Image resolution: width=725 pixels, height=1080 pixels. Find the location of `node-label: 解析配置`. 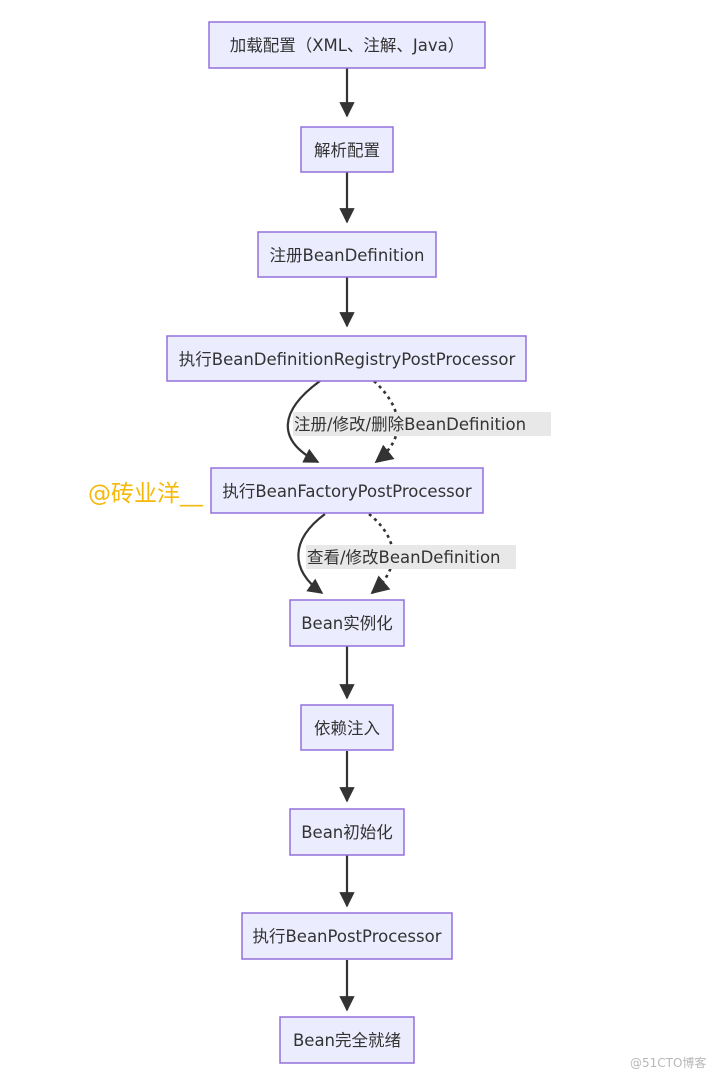

node-label: 解析配置 is located at coordinates (347, 150).